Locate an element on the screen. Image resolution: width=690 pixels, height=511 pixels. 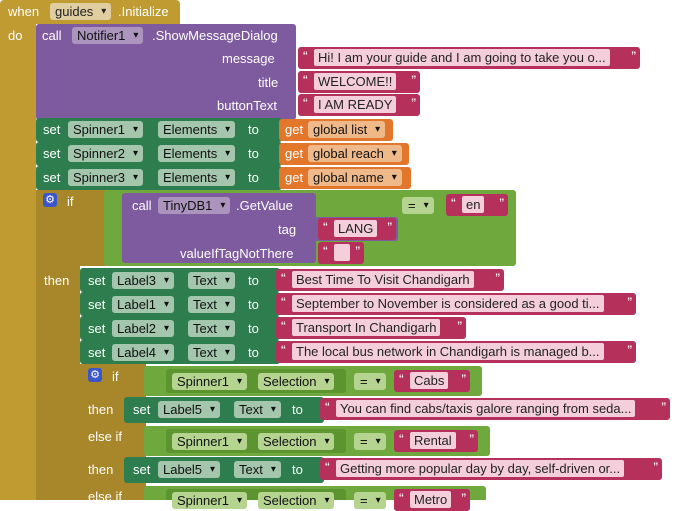
title-param-label: title is located at coordinates (268, 82).